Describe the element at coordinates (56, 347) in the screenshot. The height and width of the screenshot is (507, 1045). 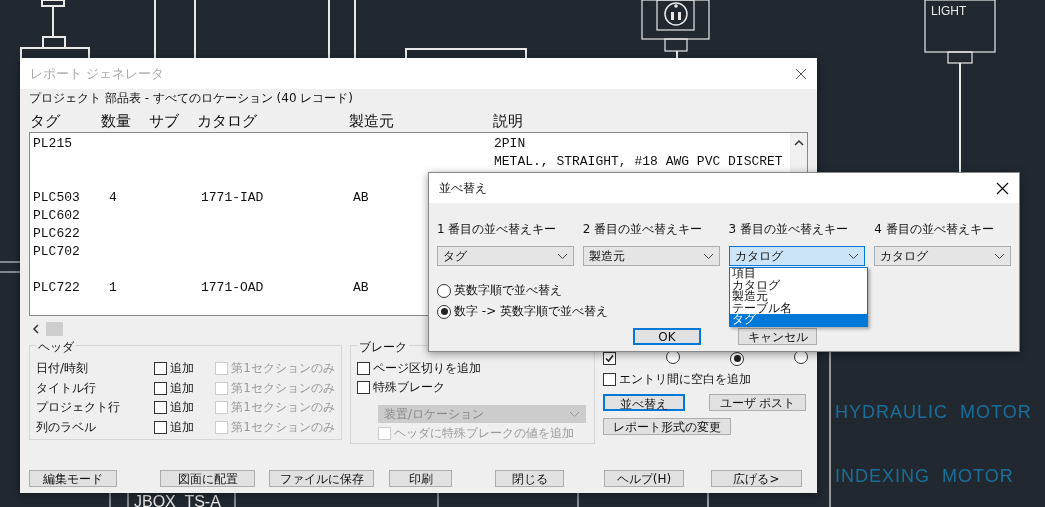
I see `group-title: ヘッダ` at that location.